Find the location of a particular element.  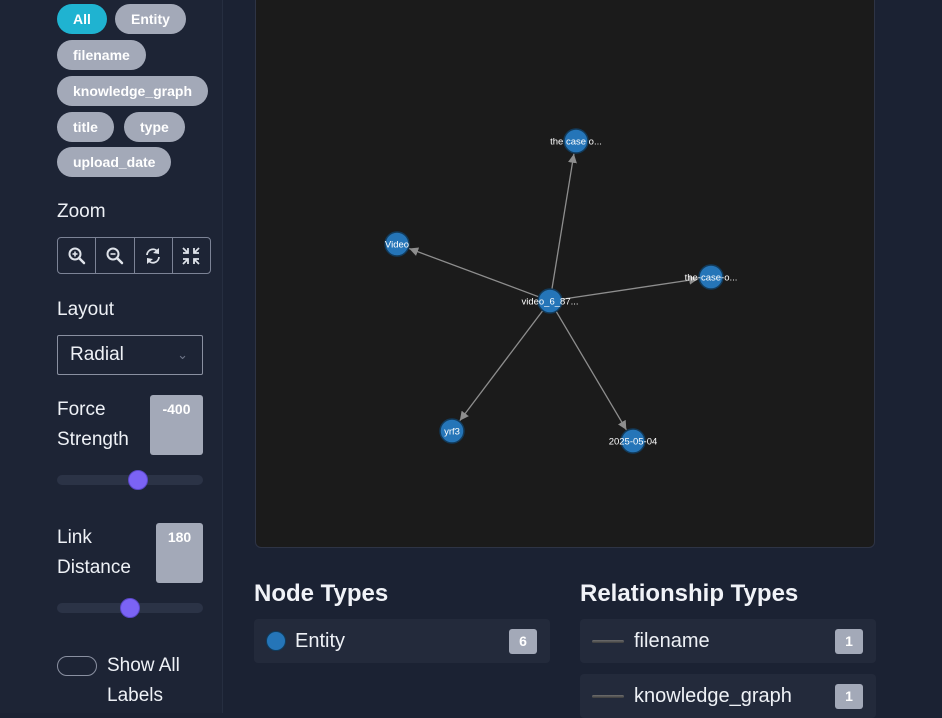

reset-zoom-button is located at coordinates (154, 255).